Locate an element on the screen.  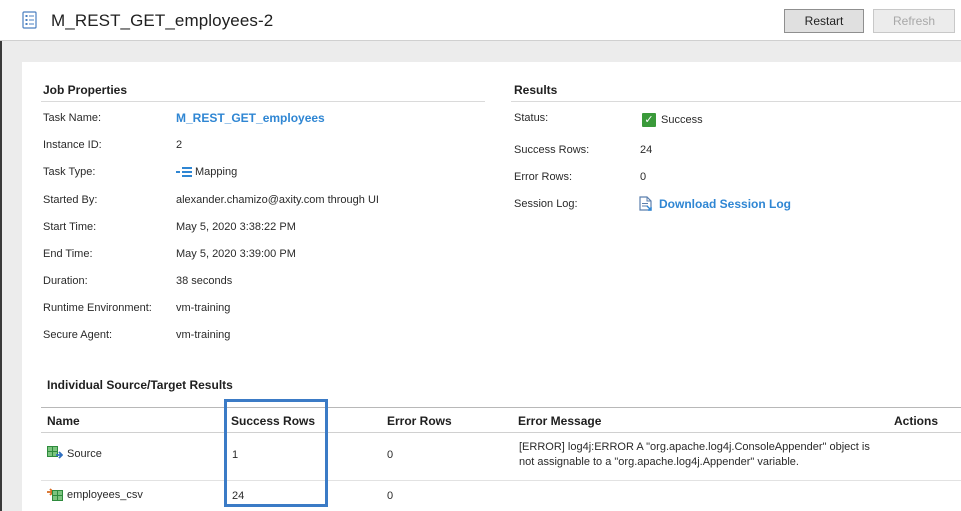
column-header-error-rows: Error Rows is located at coordinates (419, 421).